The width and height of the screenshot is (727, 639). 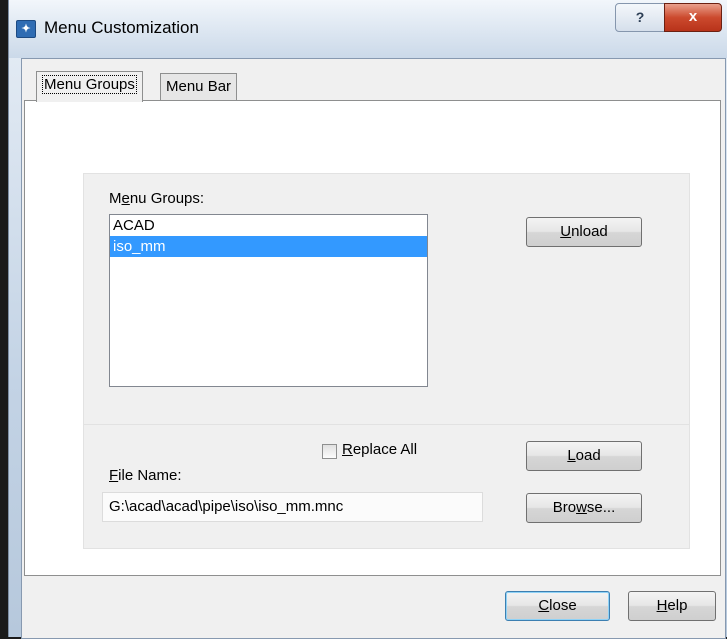 I want to click on tab-menu-groups: Menu Groups, so click(x=89, y=86).